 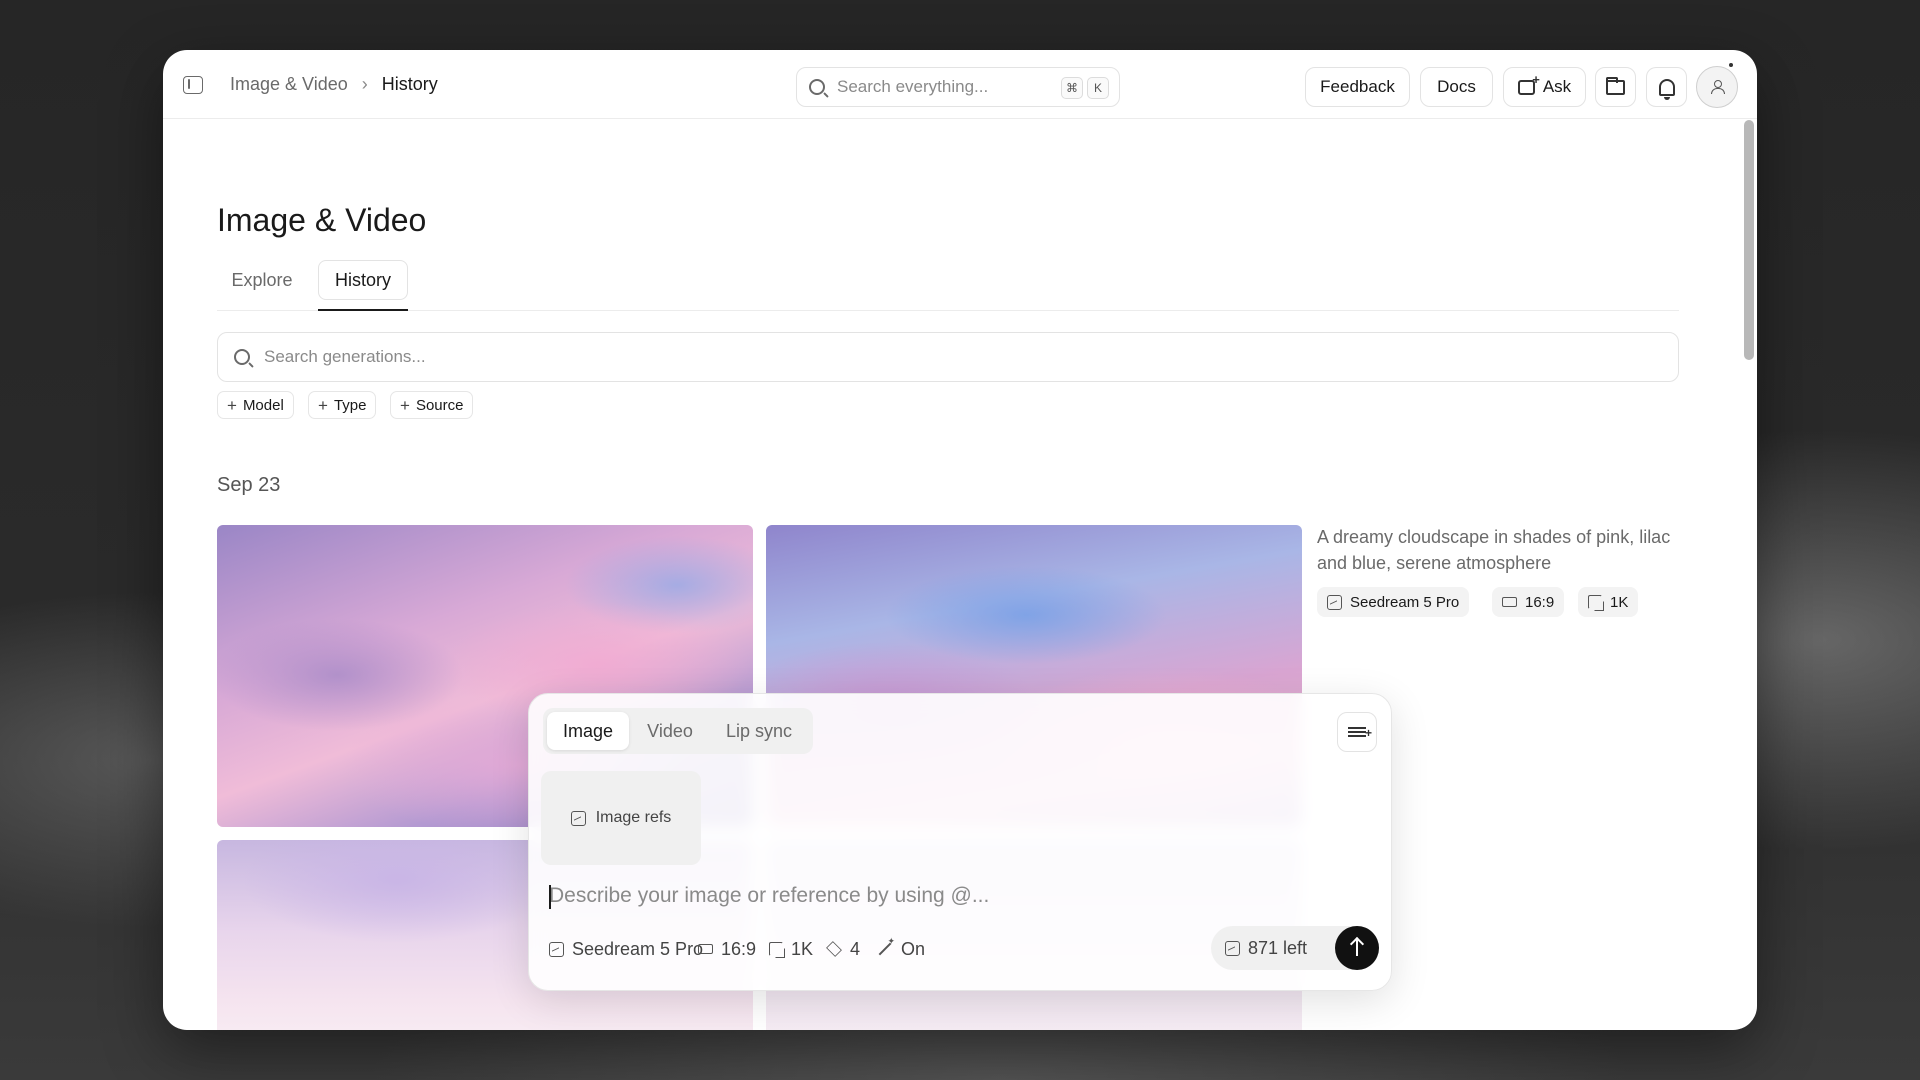 What do you see at coordinates (759, 731) in the screenshot?
I see `mode-tab-lip-sync: Lip sync` at bounding box center [759, 731].